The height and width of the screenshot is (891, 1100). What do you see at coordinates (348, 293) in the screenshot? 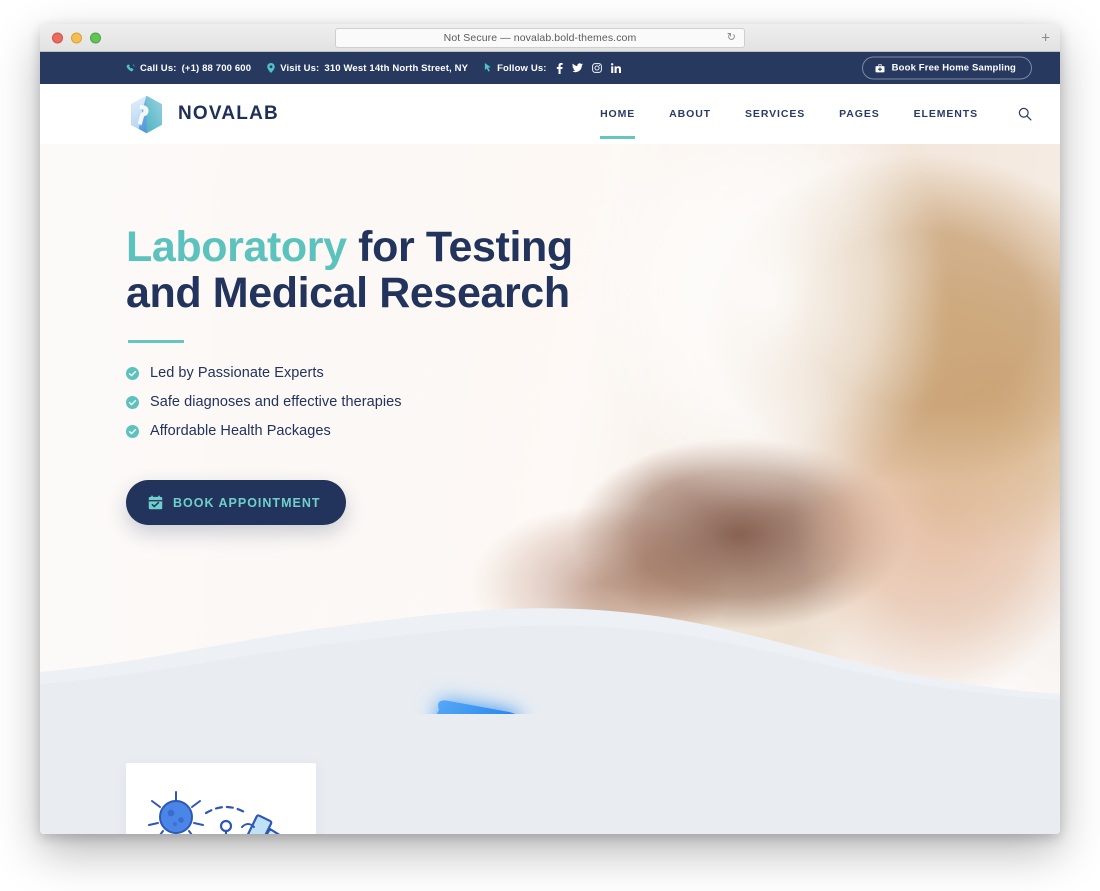
I see `hero-title-line2: and Medical Research` at bounding box center [348, 293].